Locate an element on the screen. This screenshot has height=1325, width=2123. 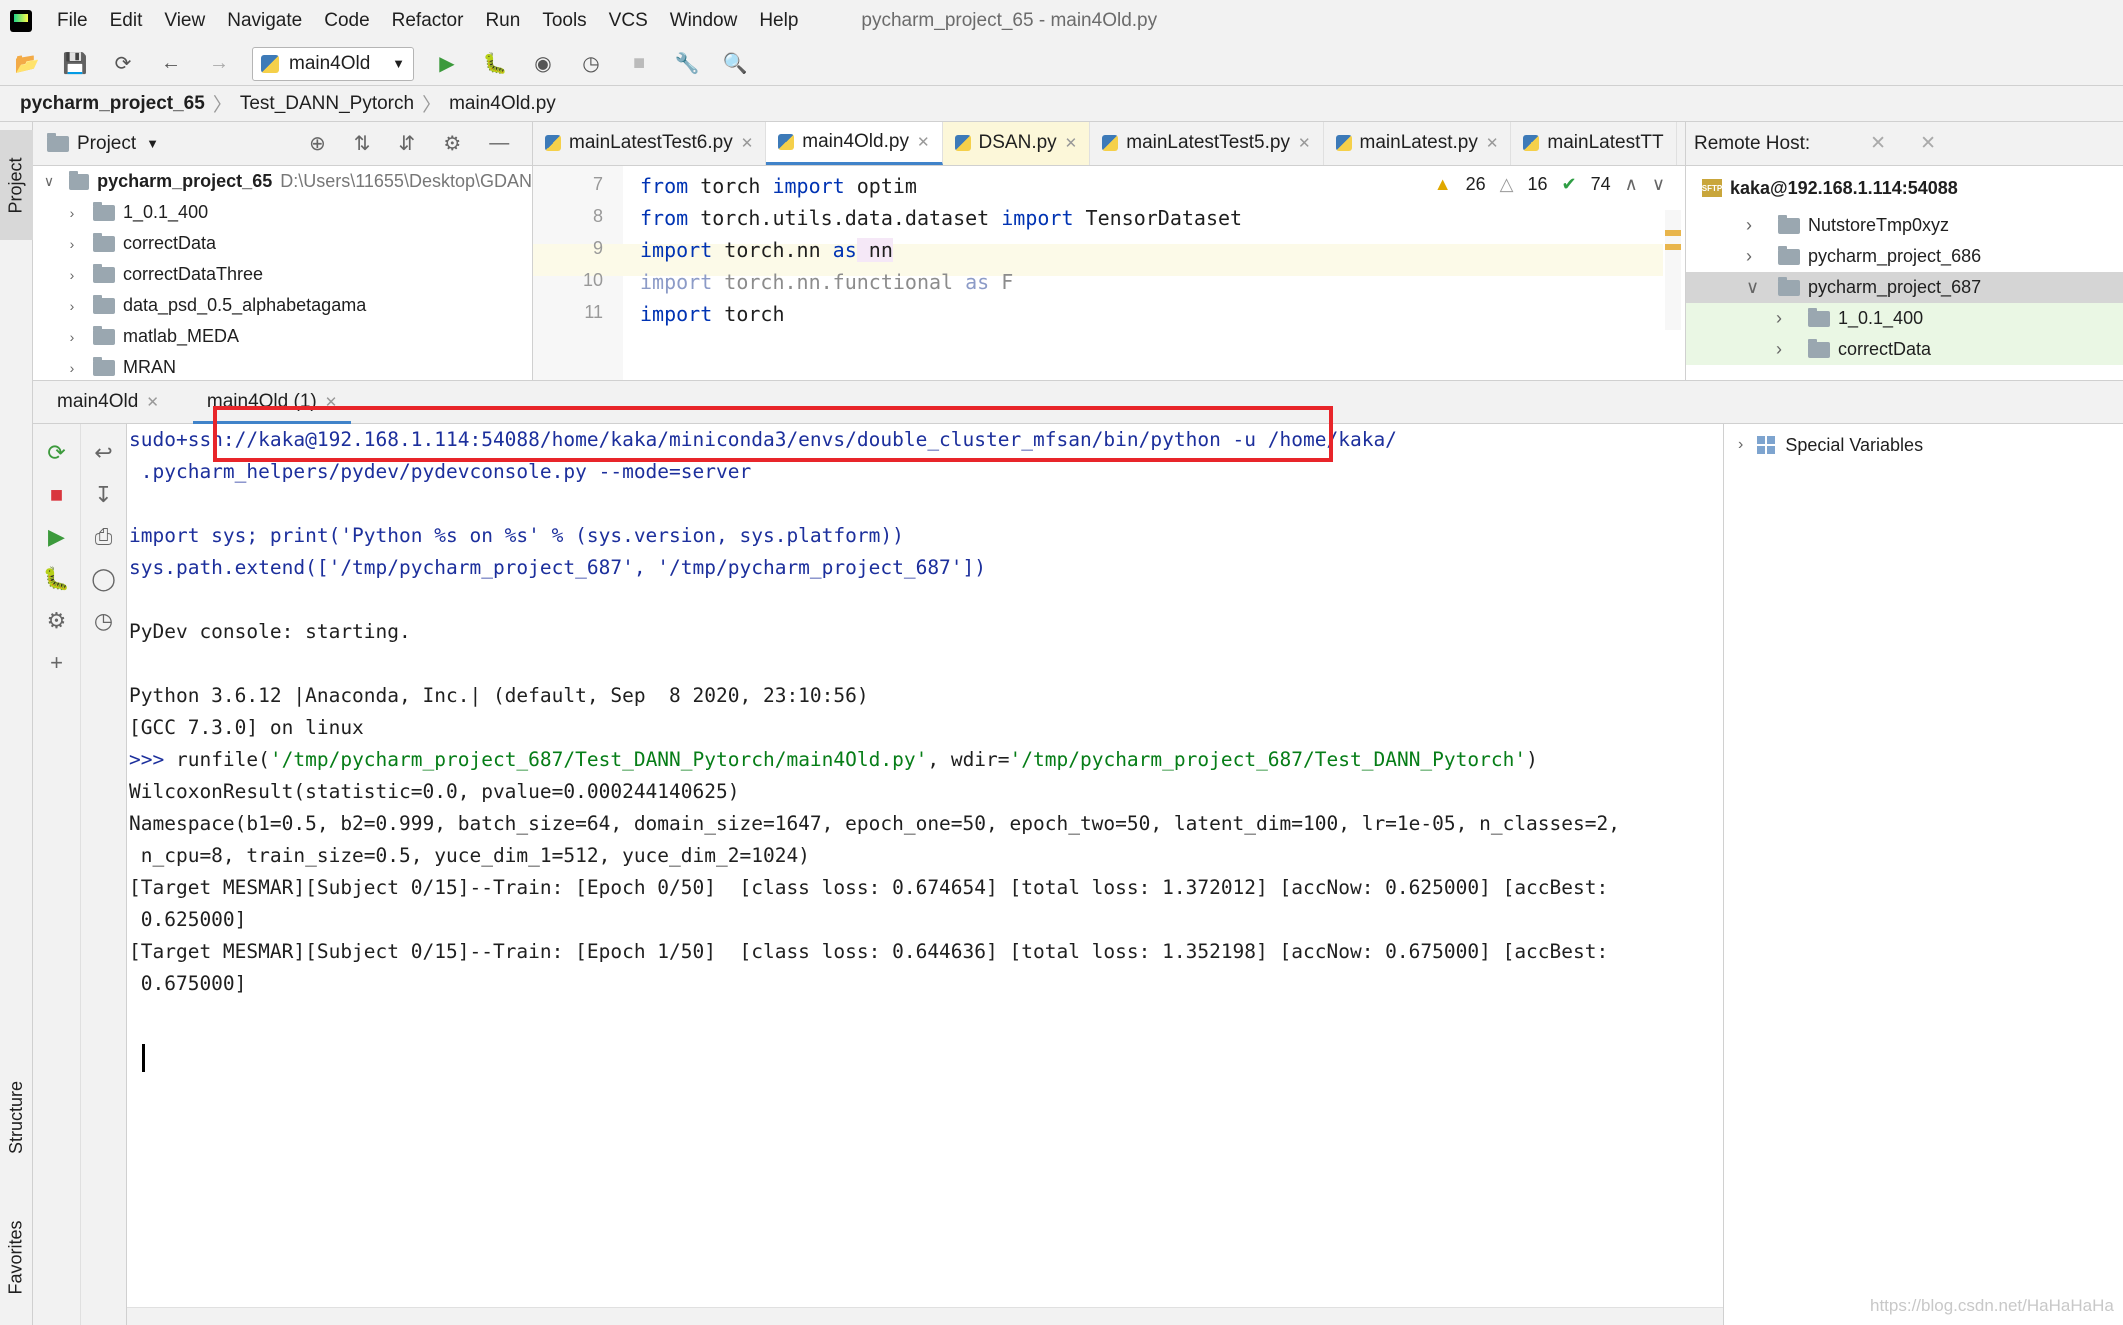
history-clock-icon: ◷ is located at coordinates (103, 621).